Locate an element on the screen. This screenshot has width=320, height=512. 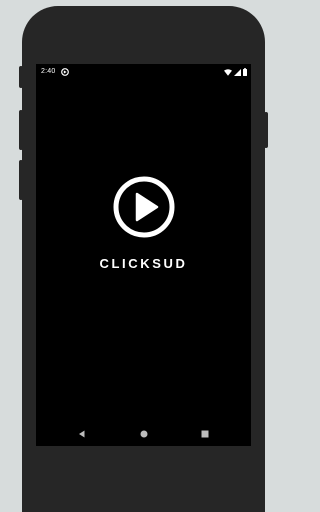
wifi-icon is located at coordinates (228, 72).